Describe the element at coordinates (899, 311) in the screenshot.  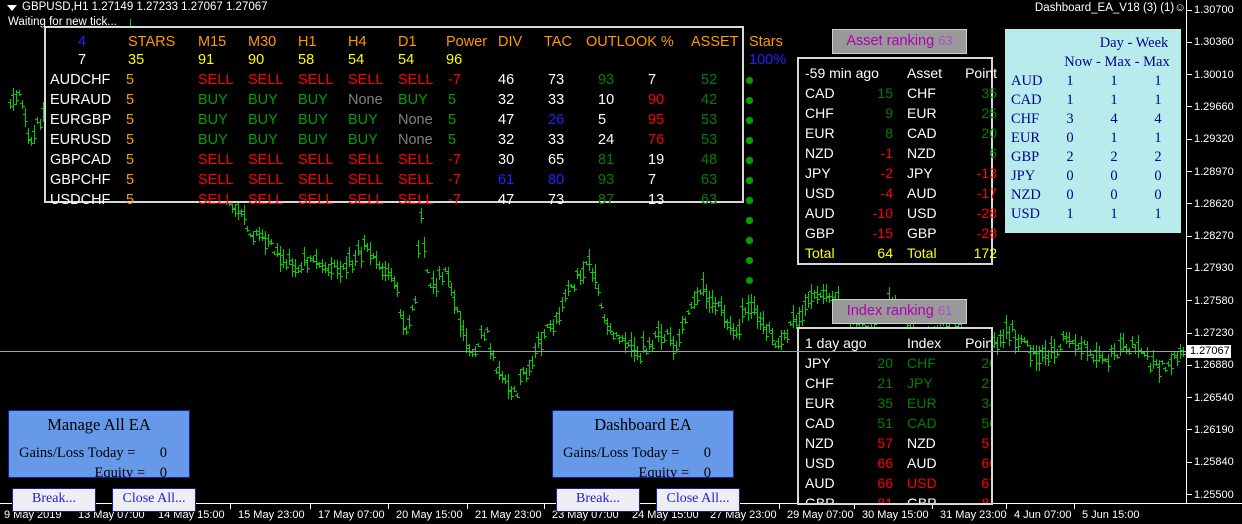
I see `index-ranking-header: Index ranking 61` at that location.